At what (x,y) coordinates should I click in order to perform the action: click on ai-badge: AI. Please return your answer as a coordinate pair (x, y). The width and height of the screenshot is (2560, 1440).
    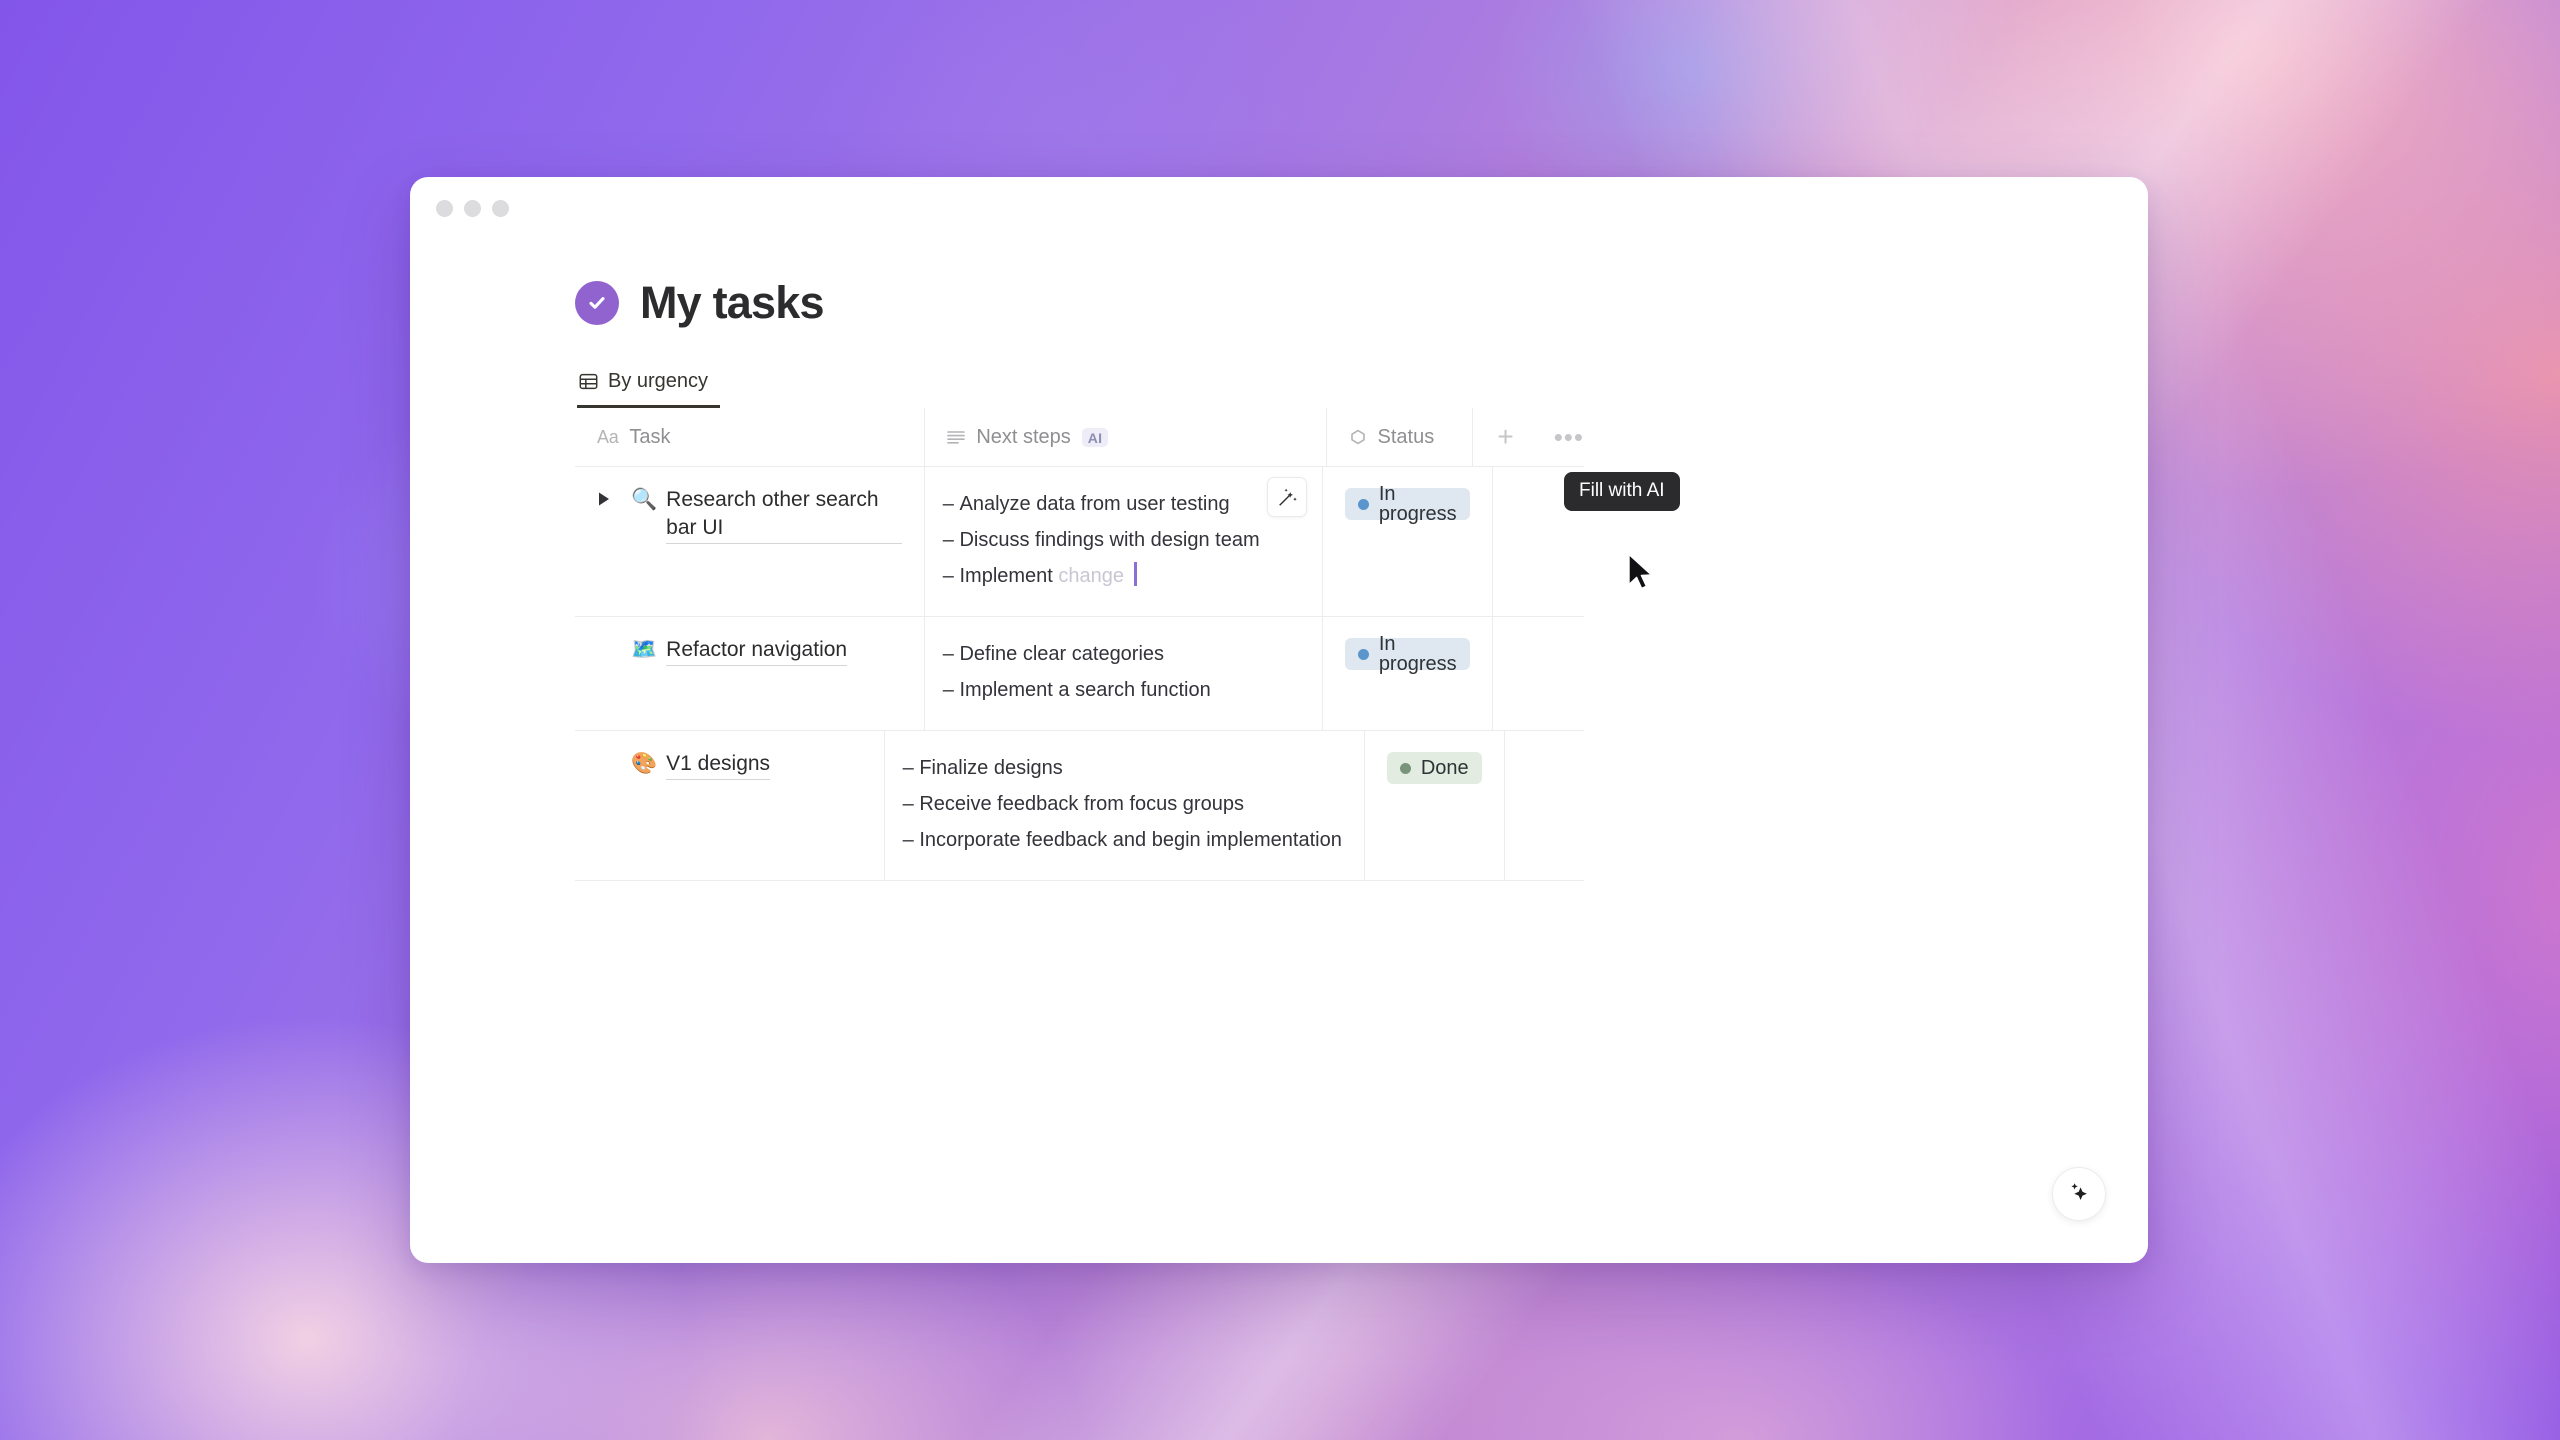
    Looking at the image, I should click on (1095, 437).